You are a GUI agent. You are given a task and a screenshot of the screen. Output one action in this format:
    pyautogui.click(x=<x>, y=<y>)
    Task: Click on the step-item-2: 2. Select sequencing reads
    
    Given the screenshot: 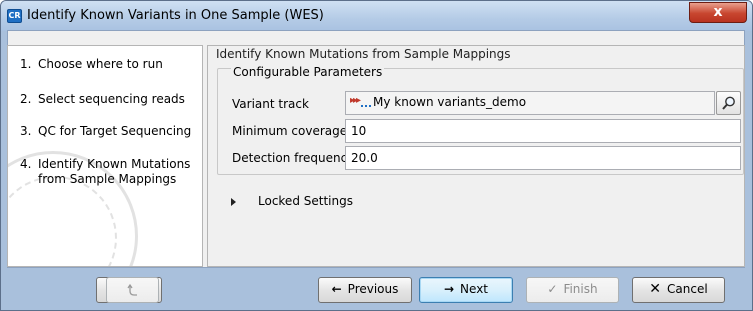 What is the action you would take?
    pyautogui.click(x=102, y=99)
    